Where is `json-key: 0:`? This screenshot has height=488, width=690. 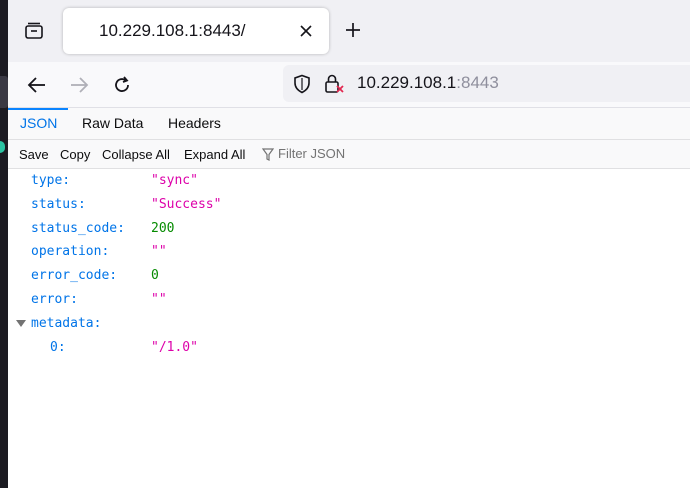 json-key: 0: is located at coordinates (58, 347).